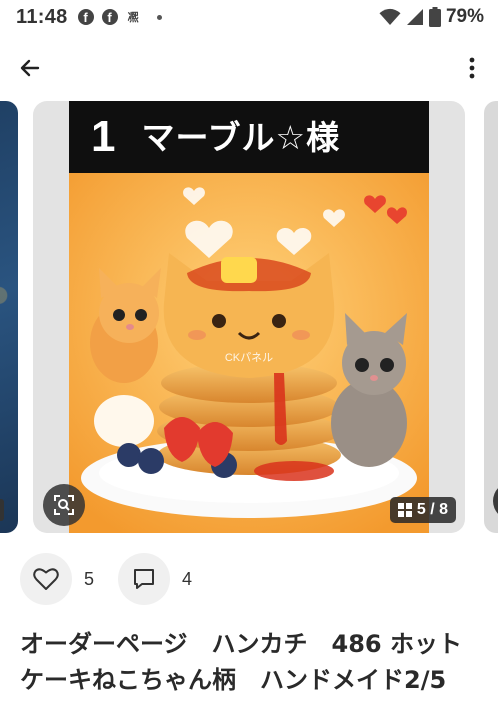 The height and width of the screenshot is (709, 498). Describe the element at coordinates (495, 501) in the screenshot. I see `next-card-lens-icon` at that location.